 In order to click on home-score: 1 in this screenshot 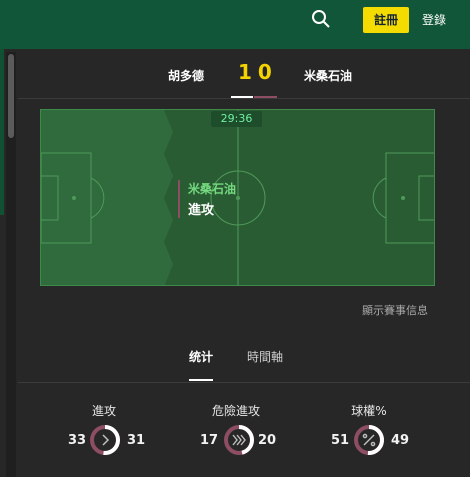, I will do `click(248, 72)`.